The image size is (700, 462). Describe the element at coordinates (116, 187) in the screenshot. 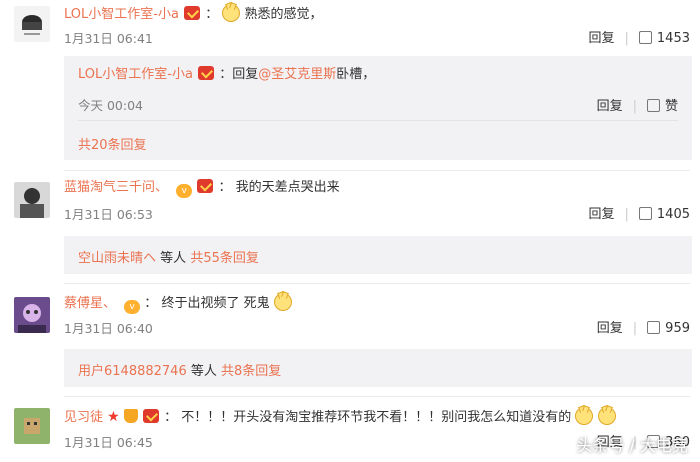

I see `username: 蓝猫淘气三千问、` at that location.